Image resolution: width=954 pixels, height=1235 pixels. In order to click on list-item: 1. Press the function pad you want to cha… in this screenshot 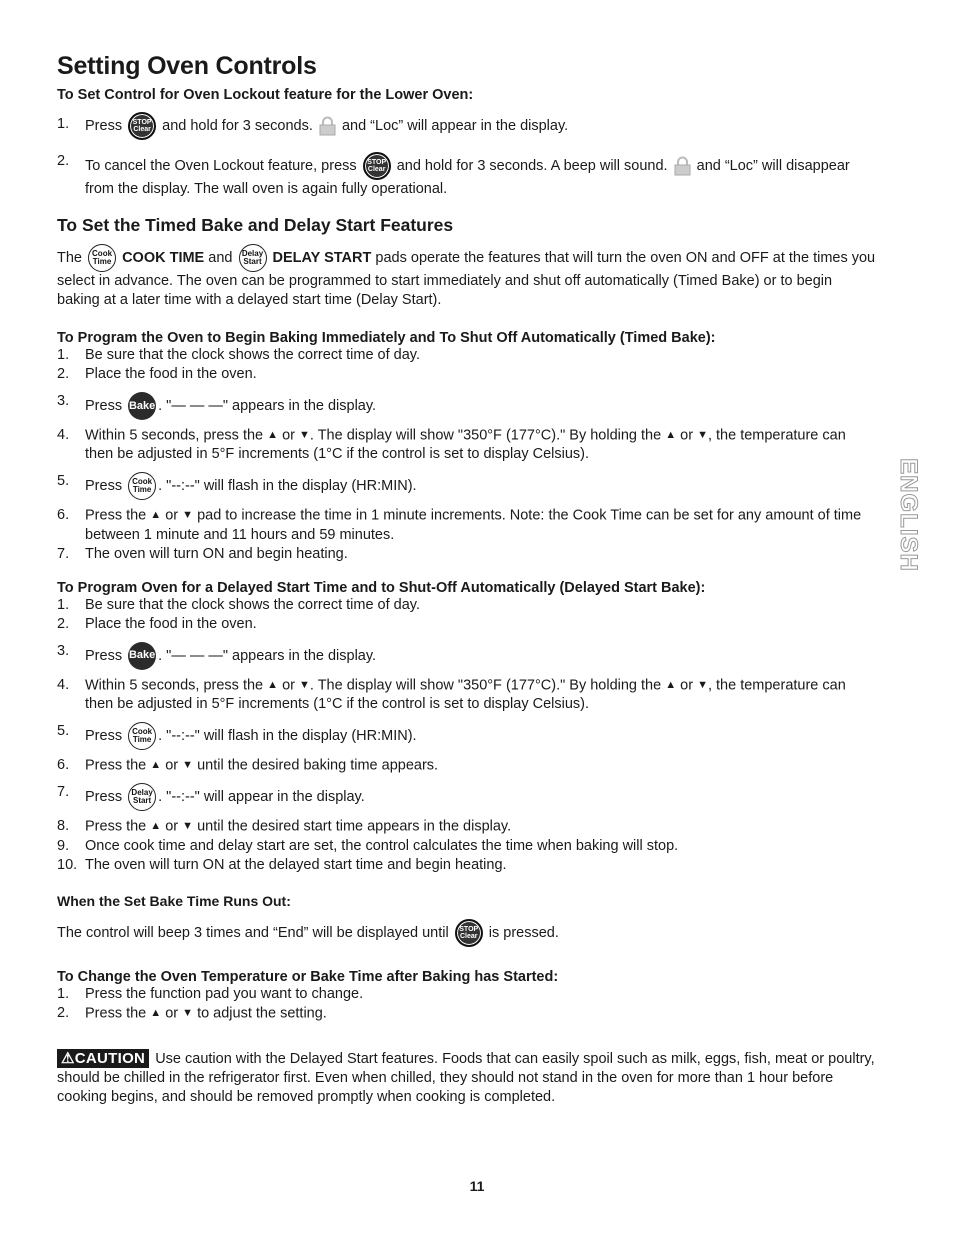, I will do `click(210, 993)`.